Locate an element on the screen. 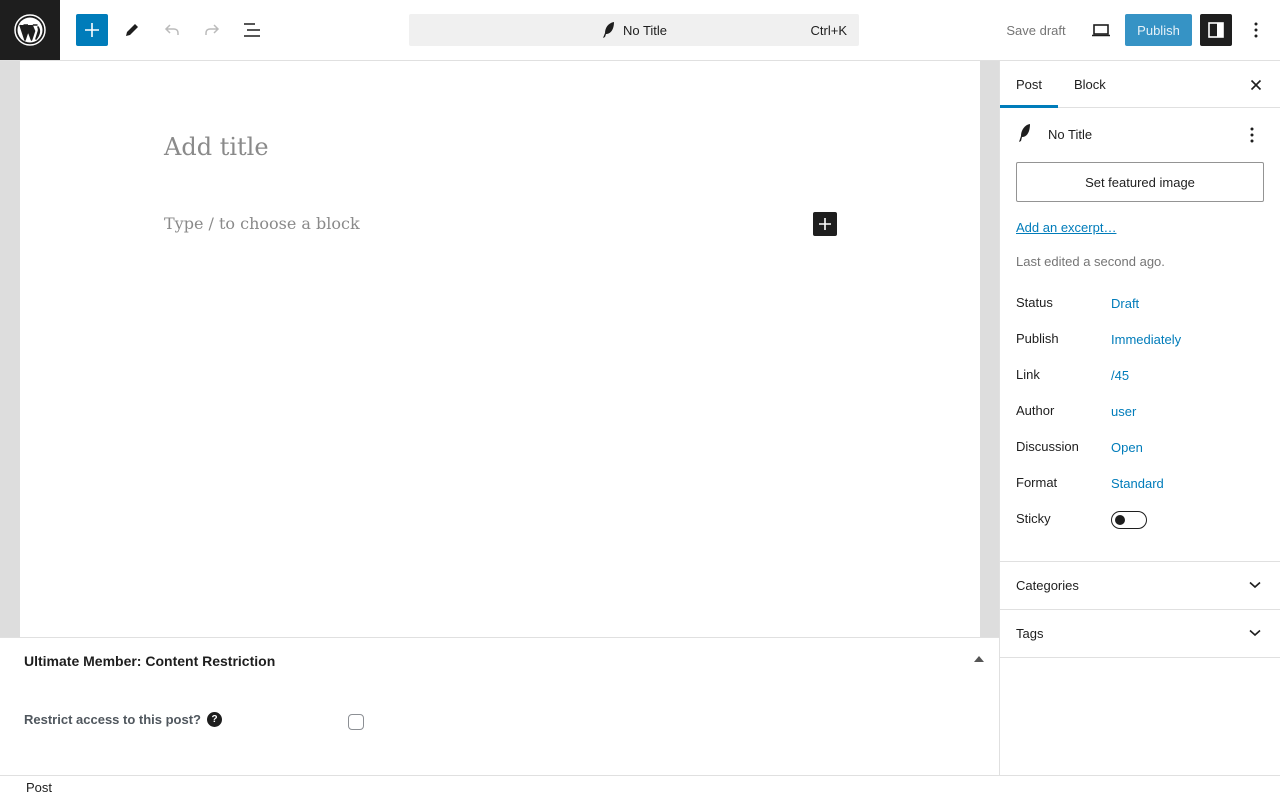 This screenshot has width=1280, height=800. status-value-button: Draft is located at coordinates (1125, 303).